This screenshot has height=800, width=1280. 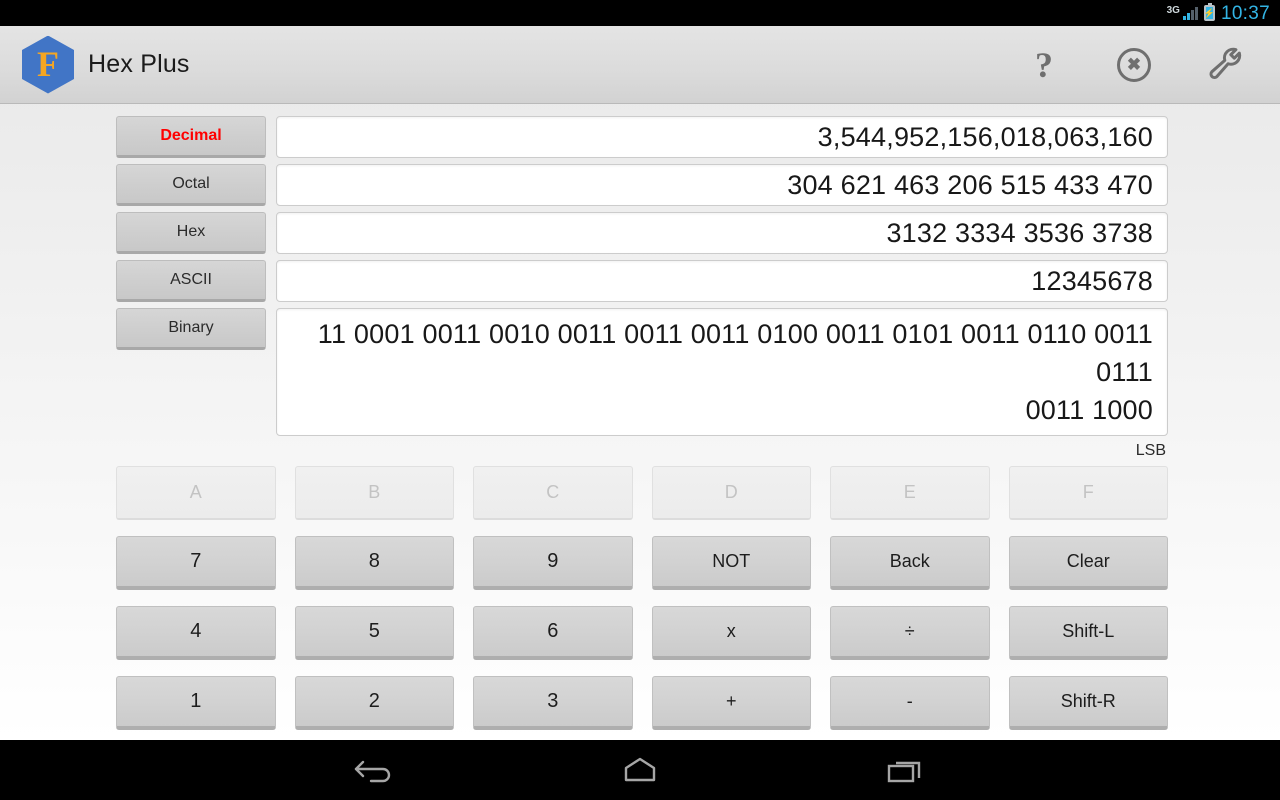 What do you see at coordinates (191, 329) in the screenshot?
I see `base-label-binary: Binary` at bounding box center [191, 329].